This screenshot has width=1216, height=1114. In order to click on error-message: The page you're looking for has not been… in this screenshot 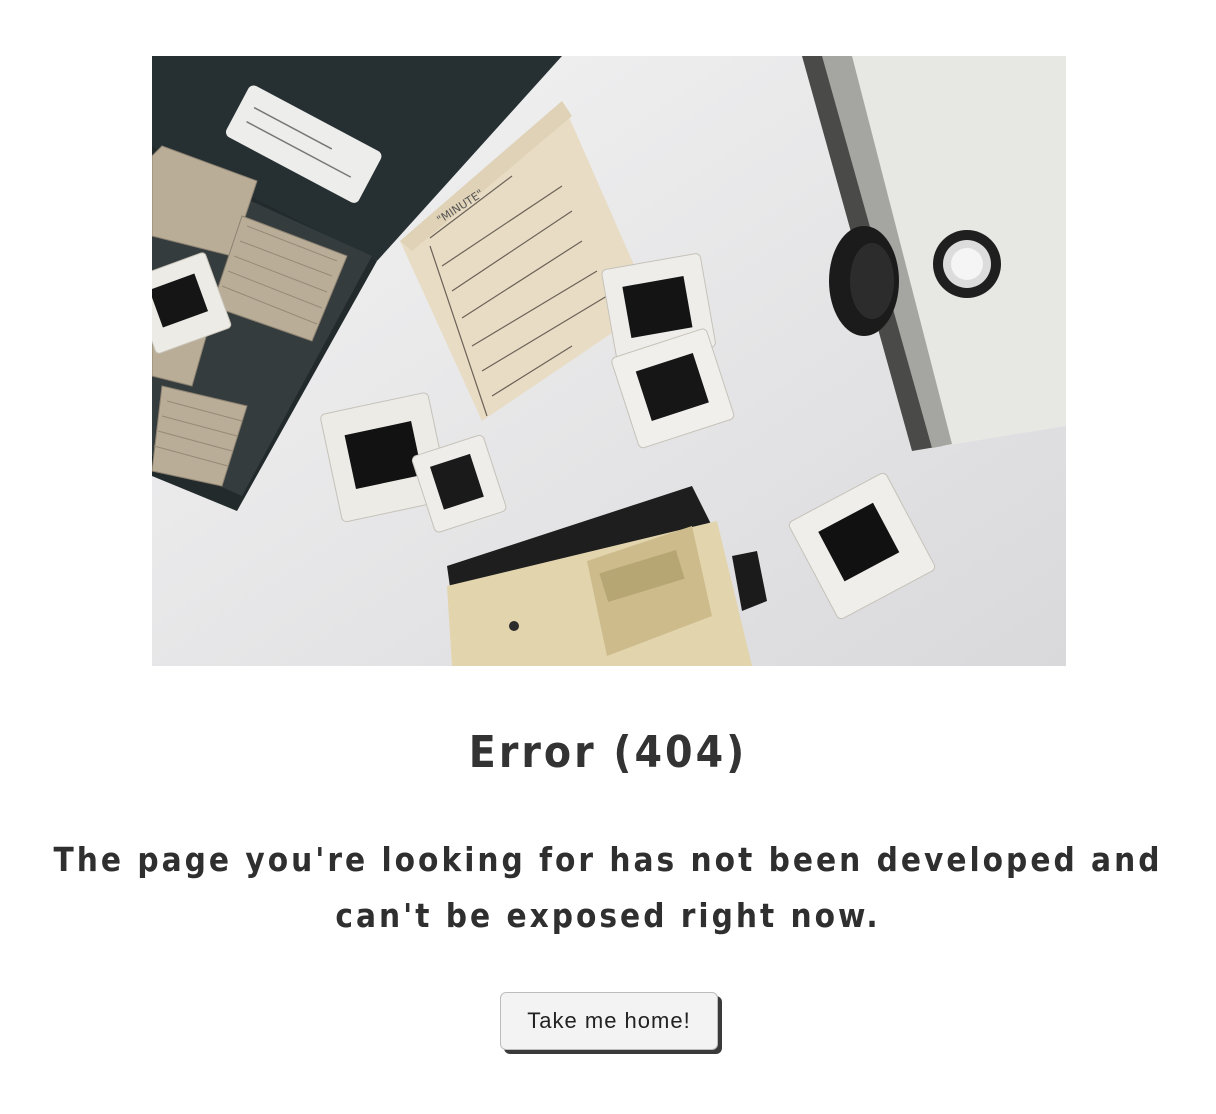, I will do `click(608, 887)`.